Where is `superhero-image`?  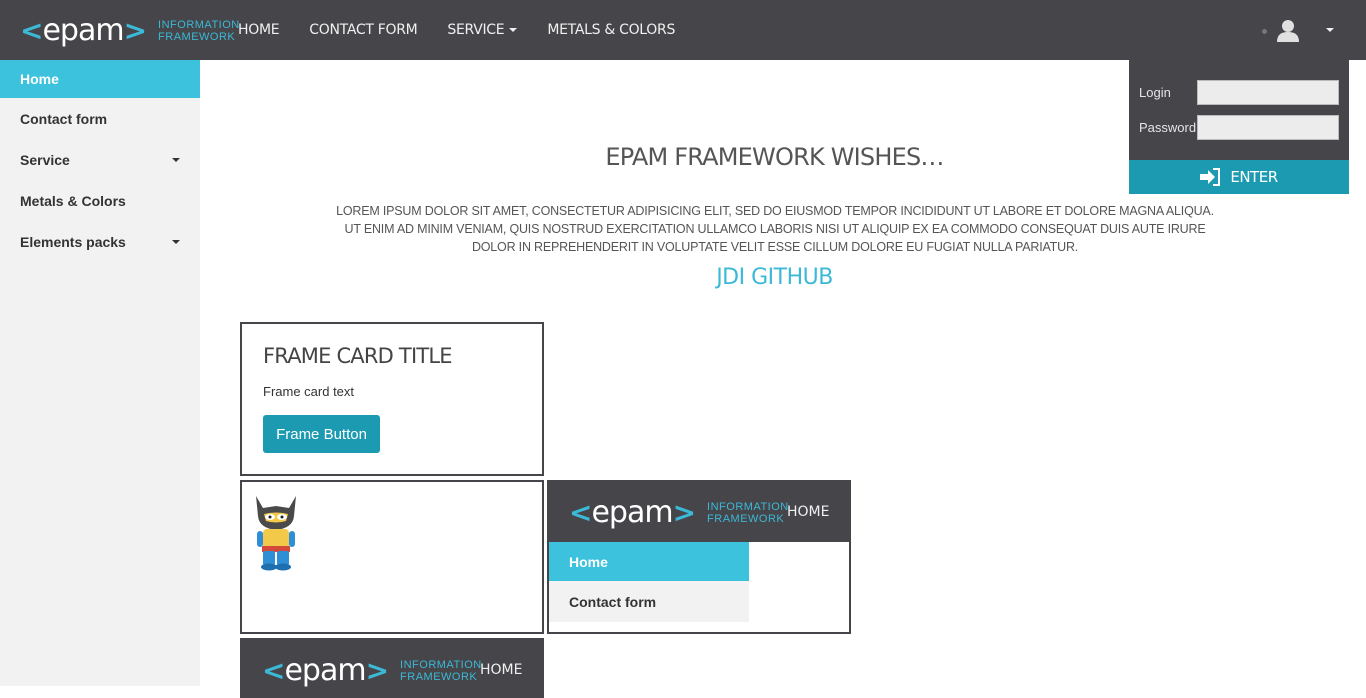
superhero-image is located at coordinates (276, 533).